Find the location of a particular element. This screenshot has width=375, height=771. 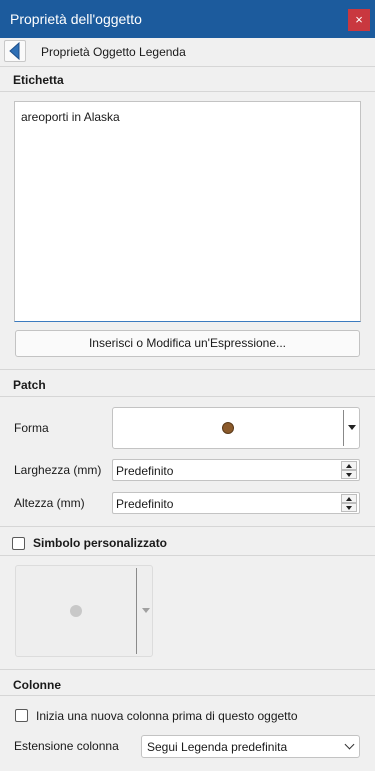

shape-combobox is located at coordinates (236, 428).